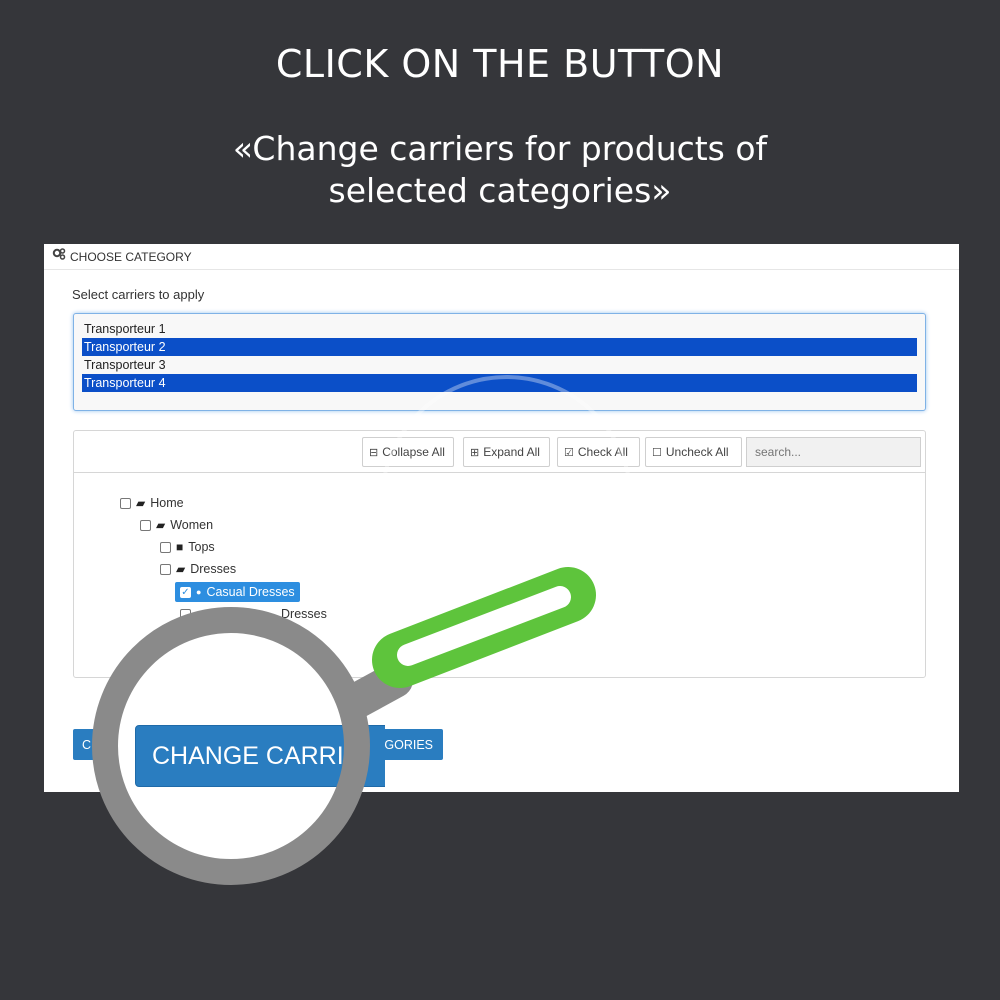 Image resolution: width=1000 pixels, height=1000 pixels. I want to click on headline-line-1: CLICK ON THE BUTTON, so click(500, 64).